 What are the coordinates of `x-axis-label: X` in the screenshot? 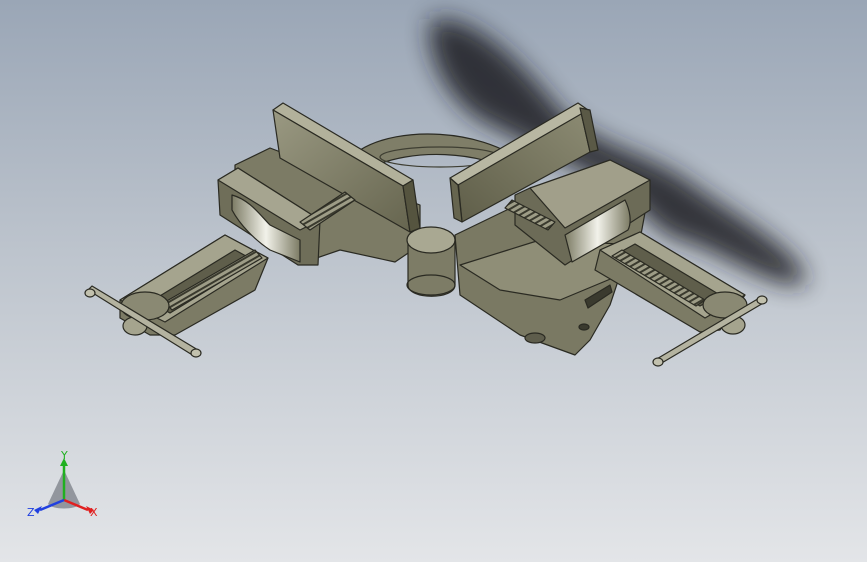 It's located at (94, 512).